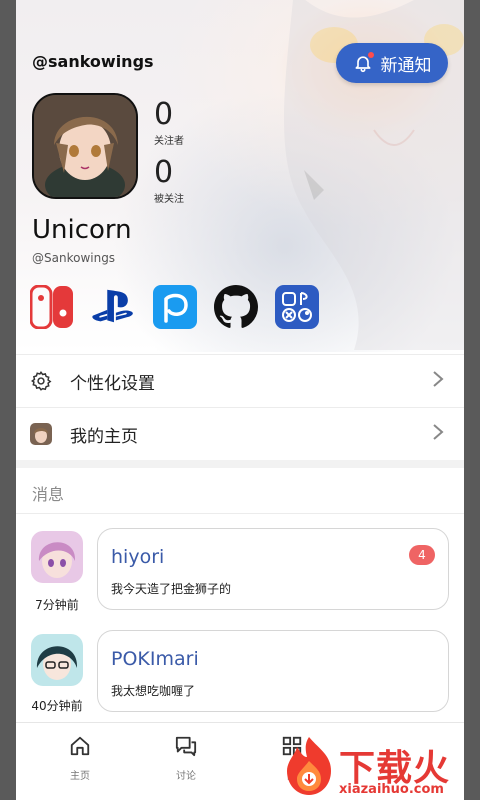  Describe the element at coordinates (240, 433) in the screenshot. I see `my-homepage-row: 我的主页` at that location.